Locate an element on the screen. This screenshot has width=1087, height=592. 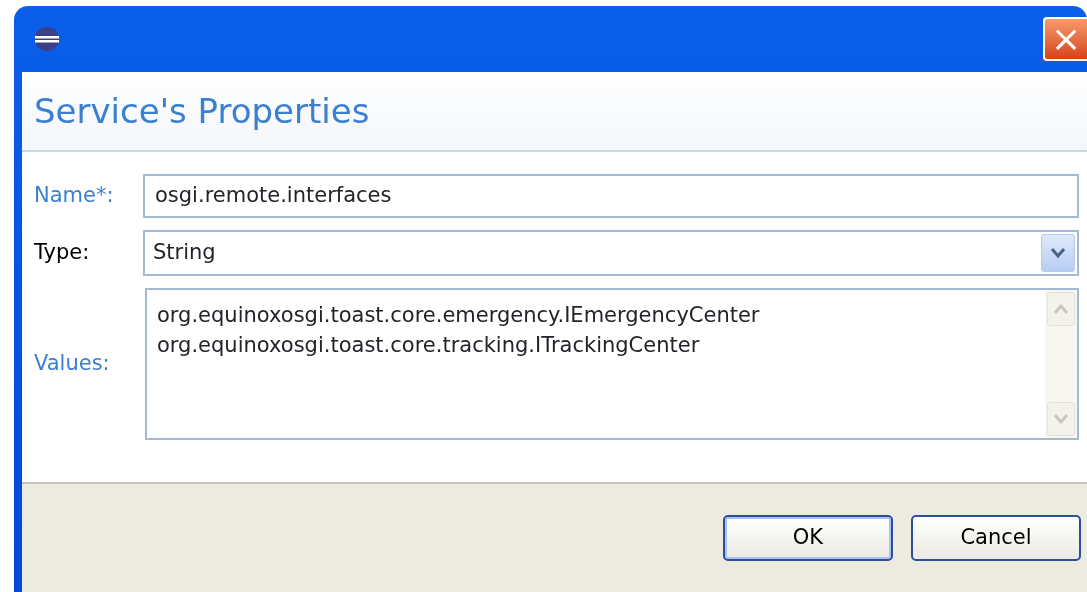
name-field: osgi.remote.interfaces is located at coordinates (611, 196).